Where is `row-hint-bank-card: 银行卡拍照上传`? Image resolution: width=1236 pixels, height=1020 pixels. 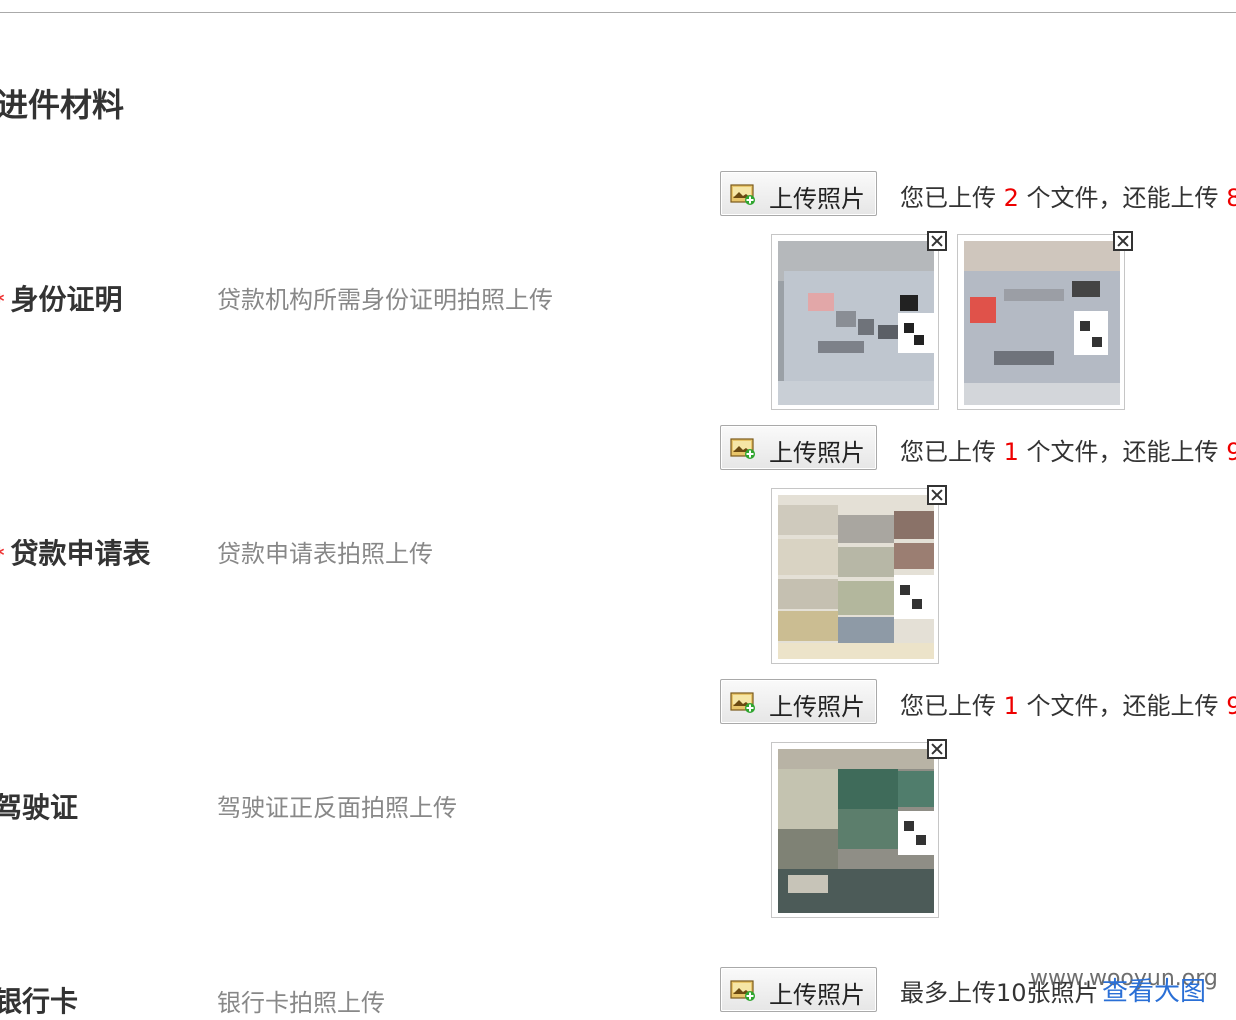 row-hint-bank-card: 银行卡拍照上传 is located at coordinates (301, 1003).